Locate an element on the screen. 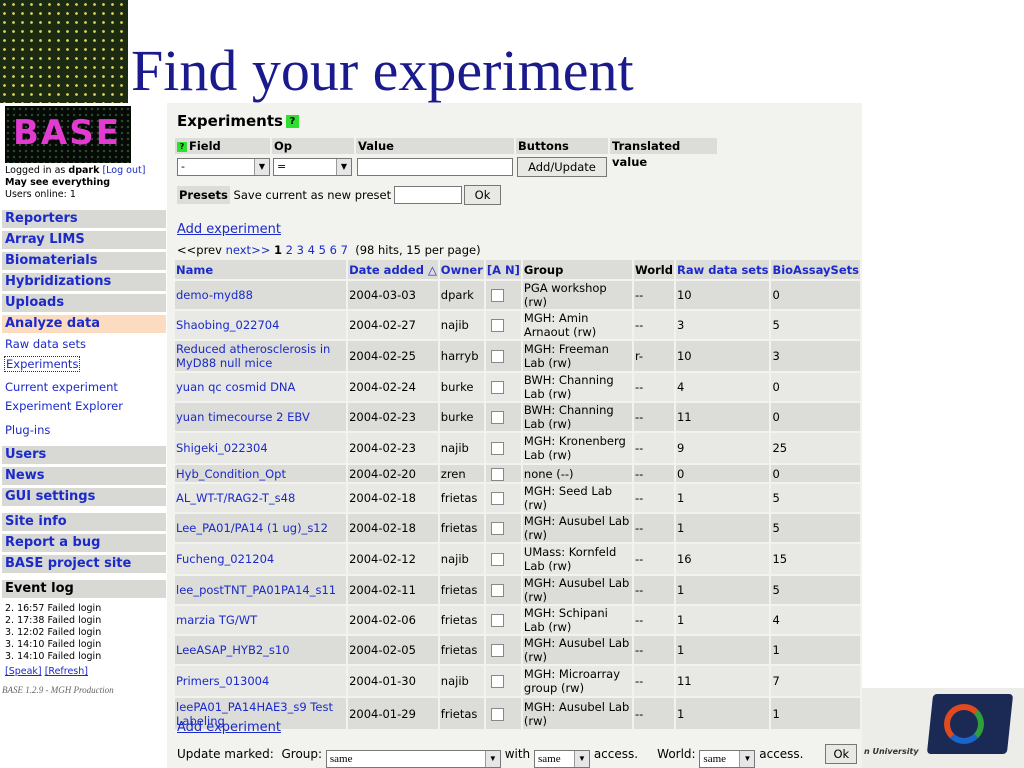  column-header: BioAssaySets is located at coordinates (816, 270).